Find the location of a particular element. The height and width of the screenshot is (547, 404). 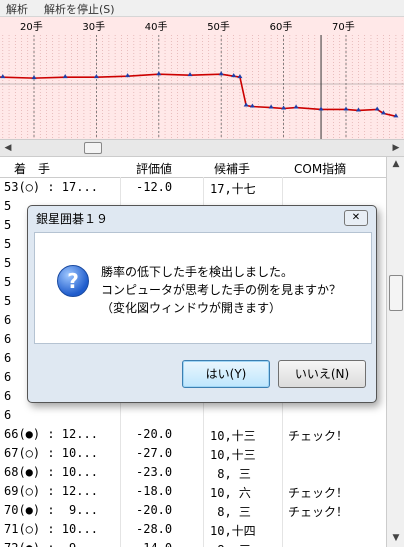

dialog-message-line: コンピュータが思考した手の例を見ますか？ is located at coordinates (221, 290).